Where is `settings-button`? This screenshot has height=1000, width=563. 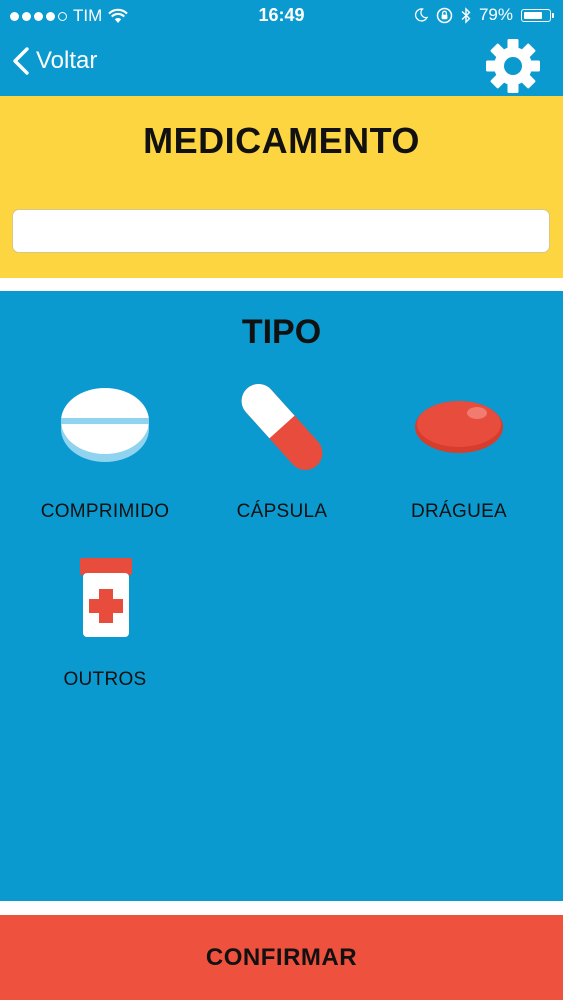 settings-button is located at coordinates (513, 68).